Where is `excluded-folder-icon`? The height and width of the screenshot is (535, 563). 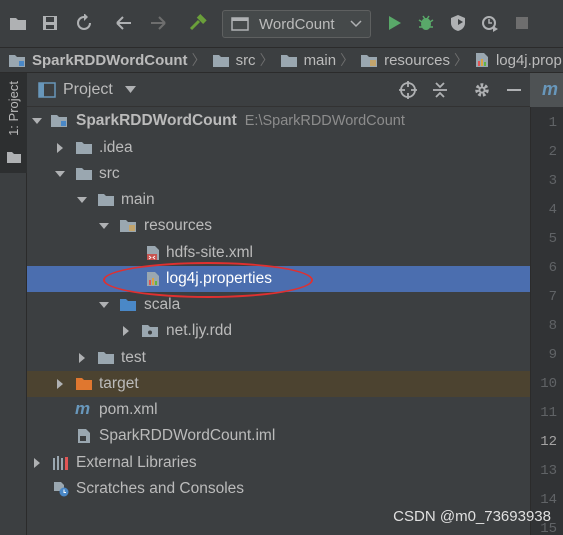 excluded-folder-icon is located at coordinates (84, 384).